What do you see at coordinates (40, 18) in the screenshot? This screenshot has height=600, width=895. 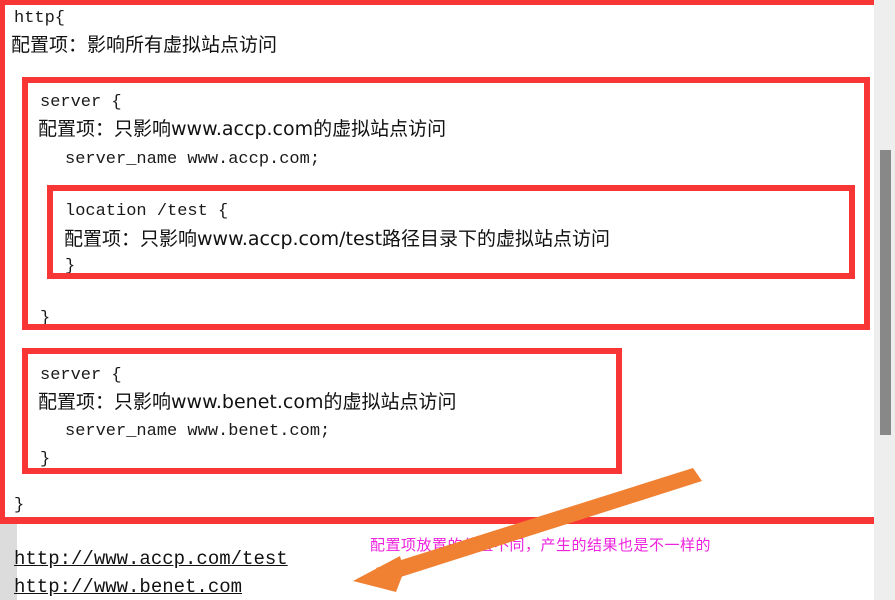 I see `code-line-http-open: http{` at bounding box center [40, 18].